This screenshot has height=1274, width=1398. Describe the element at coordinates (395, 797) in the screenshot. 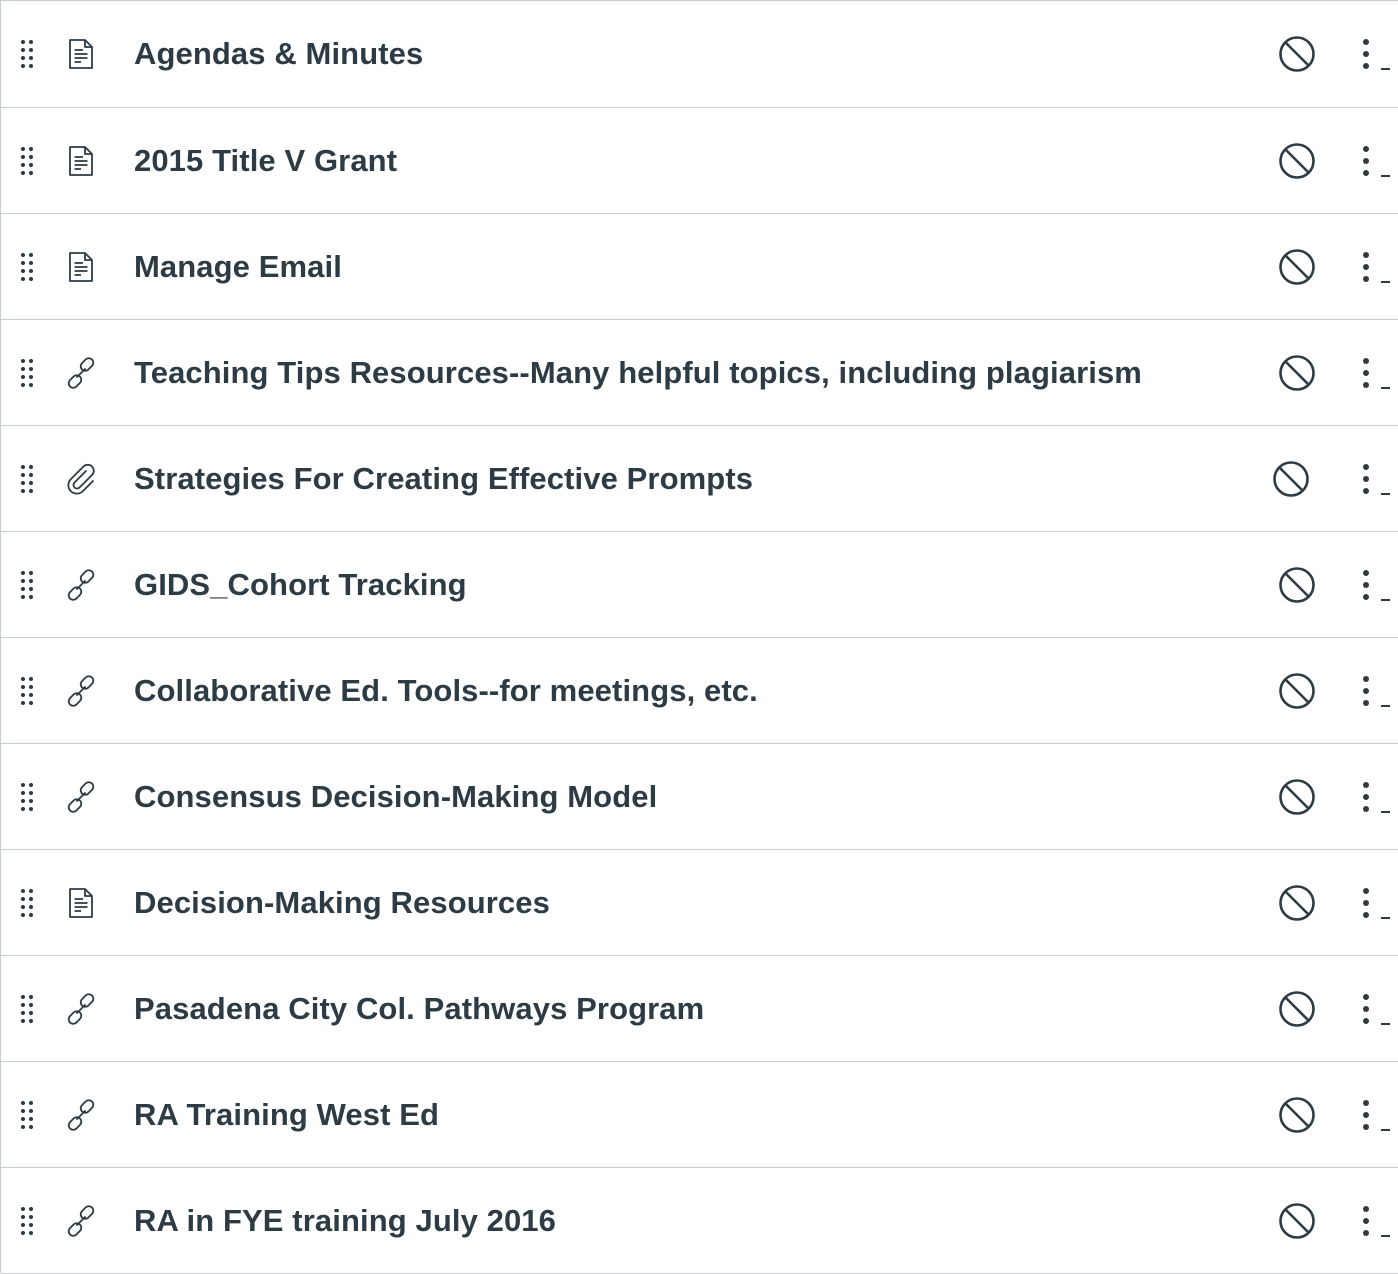

I see `item-title-link: Consensus Decision-Making Model` at that location.